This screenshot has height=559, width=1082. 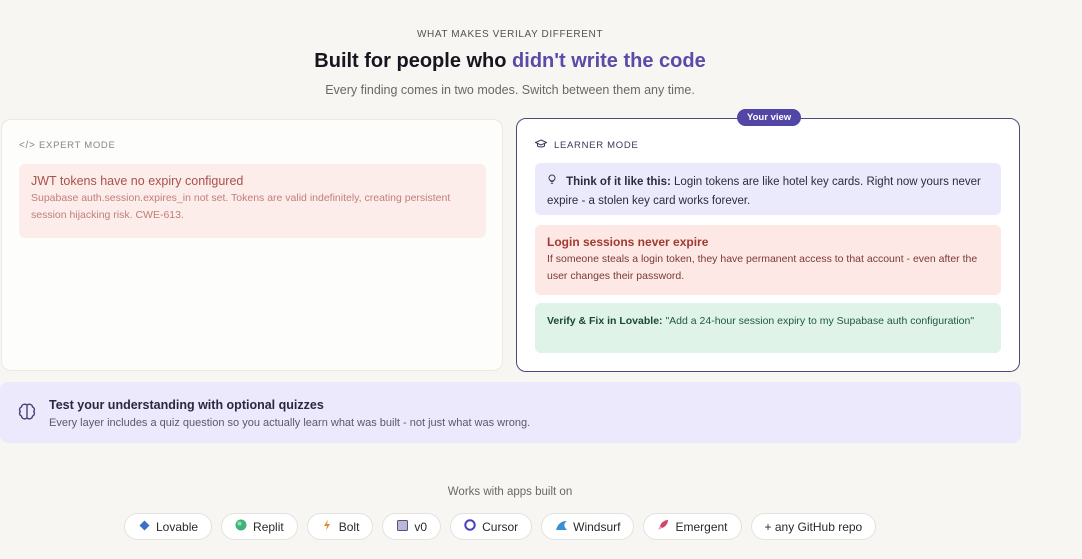 I want to click on chip-v0: v0, so click(x=412, y=526).